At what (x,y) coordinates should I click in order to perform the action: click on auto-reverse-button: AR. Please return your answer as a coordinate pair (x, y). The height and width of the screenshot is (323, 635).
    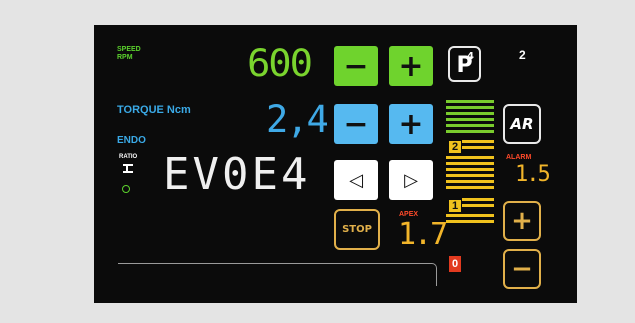
    Looking at the image, I should click on (522, 124).